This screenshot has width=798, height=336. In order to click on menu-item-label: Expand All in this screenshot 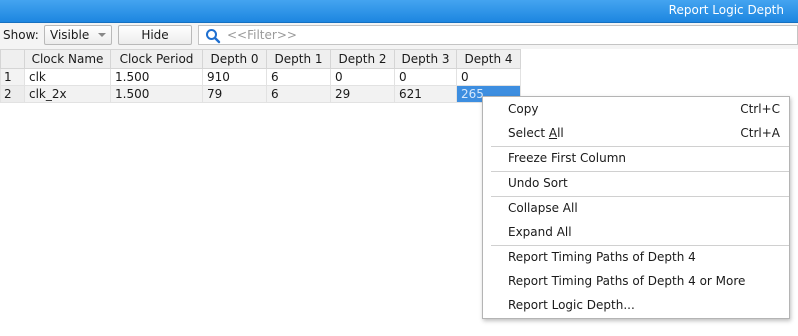, I will do `click(540, 232)`.